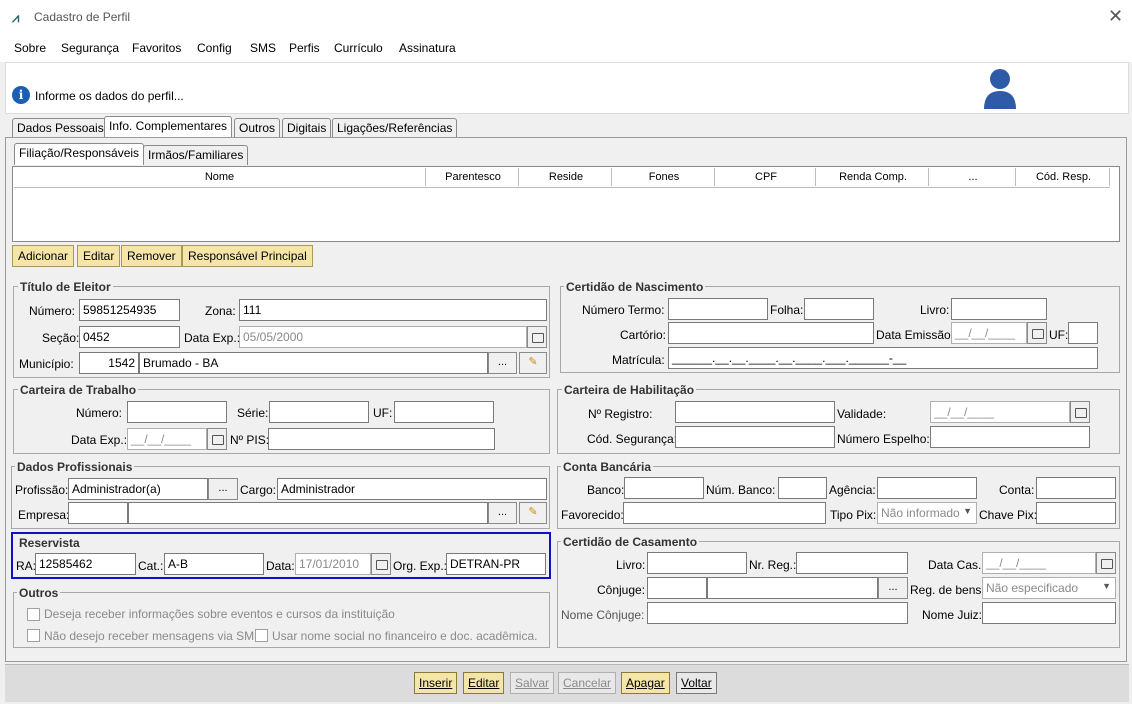 The height and width of the screenshot is (704, 1132). What do you see at coordinates (473, 177) in the screenshot?
I see `col-parentesco: Parentesco` at bounding box center [473, 177].